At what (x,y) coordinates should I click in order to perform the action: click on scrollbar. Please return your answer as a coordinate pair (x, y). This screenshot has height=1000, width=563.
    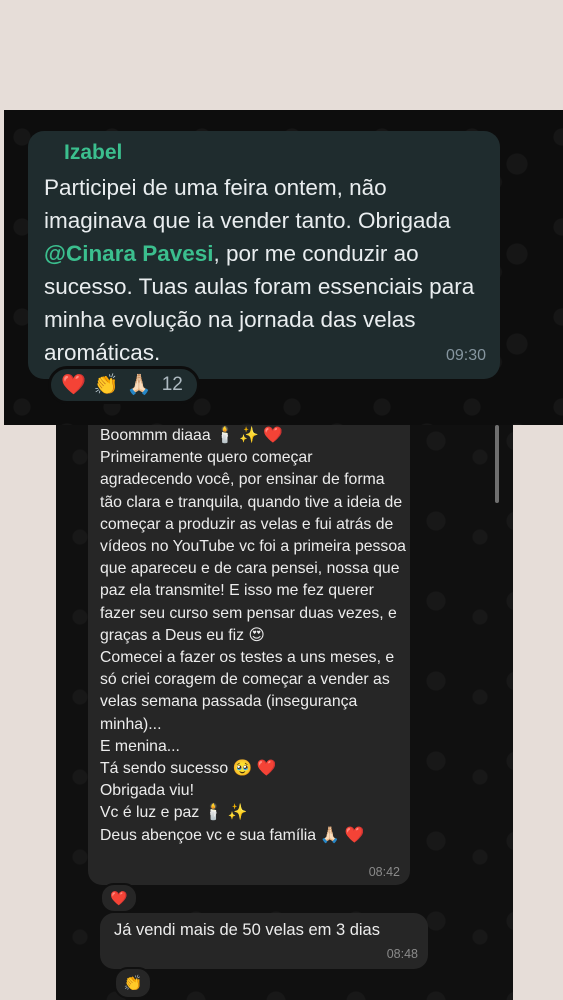
    Looking at the image, I should click on (497, 464).